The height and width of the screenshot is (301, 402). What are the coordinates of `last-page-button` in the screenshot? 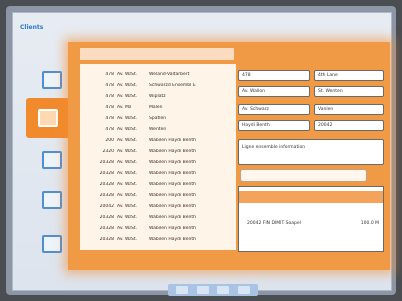 It's located at (243, 290).